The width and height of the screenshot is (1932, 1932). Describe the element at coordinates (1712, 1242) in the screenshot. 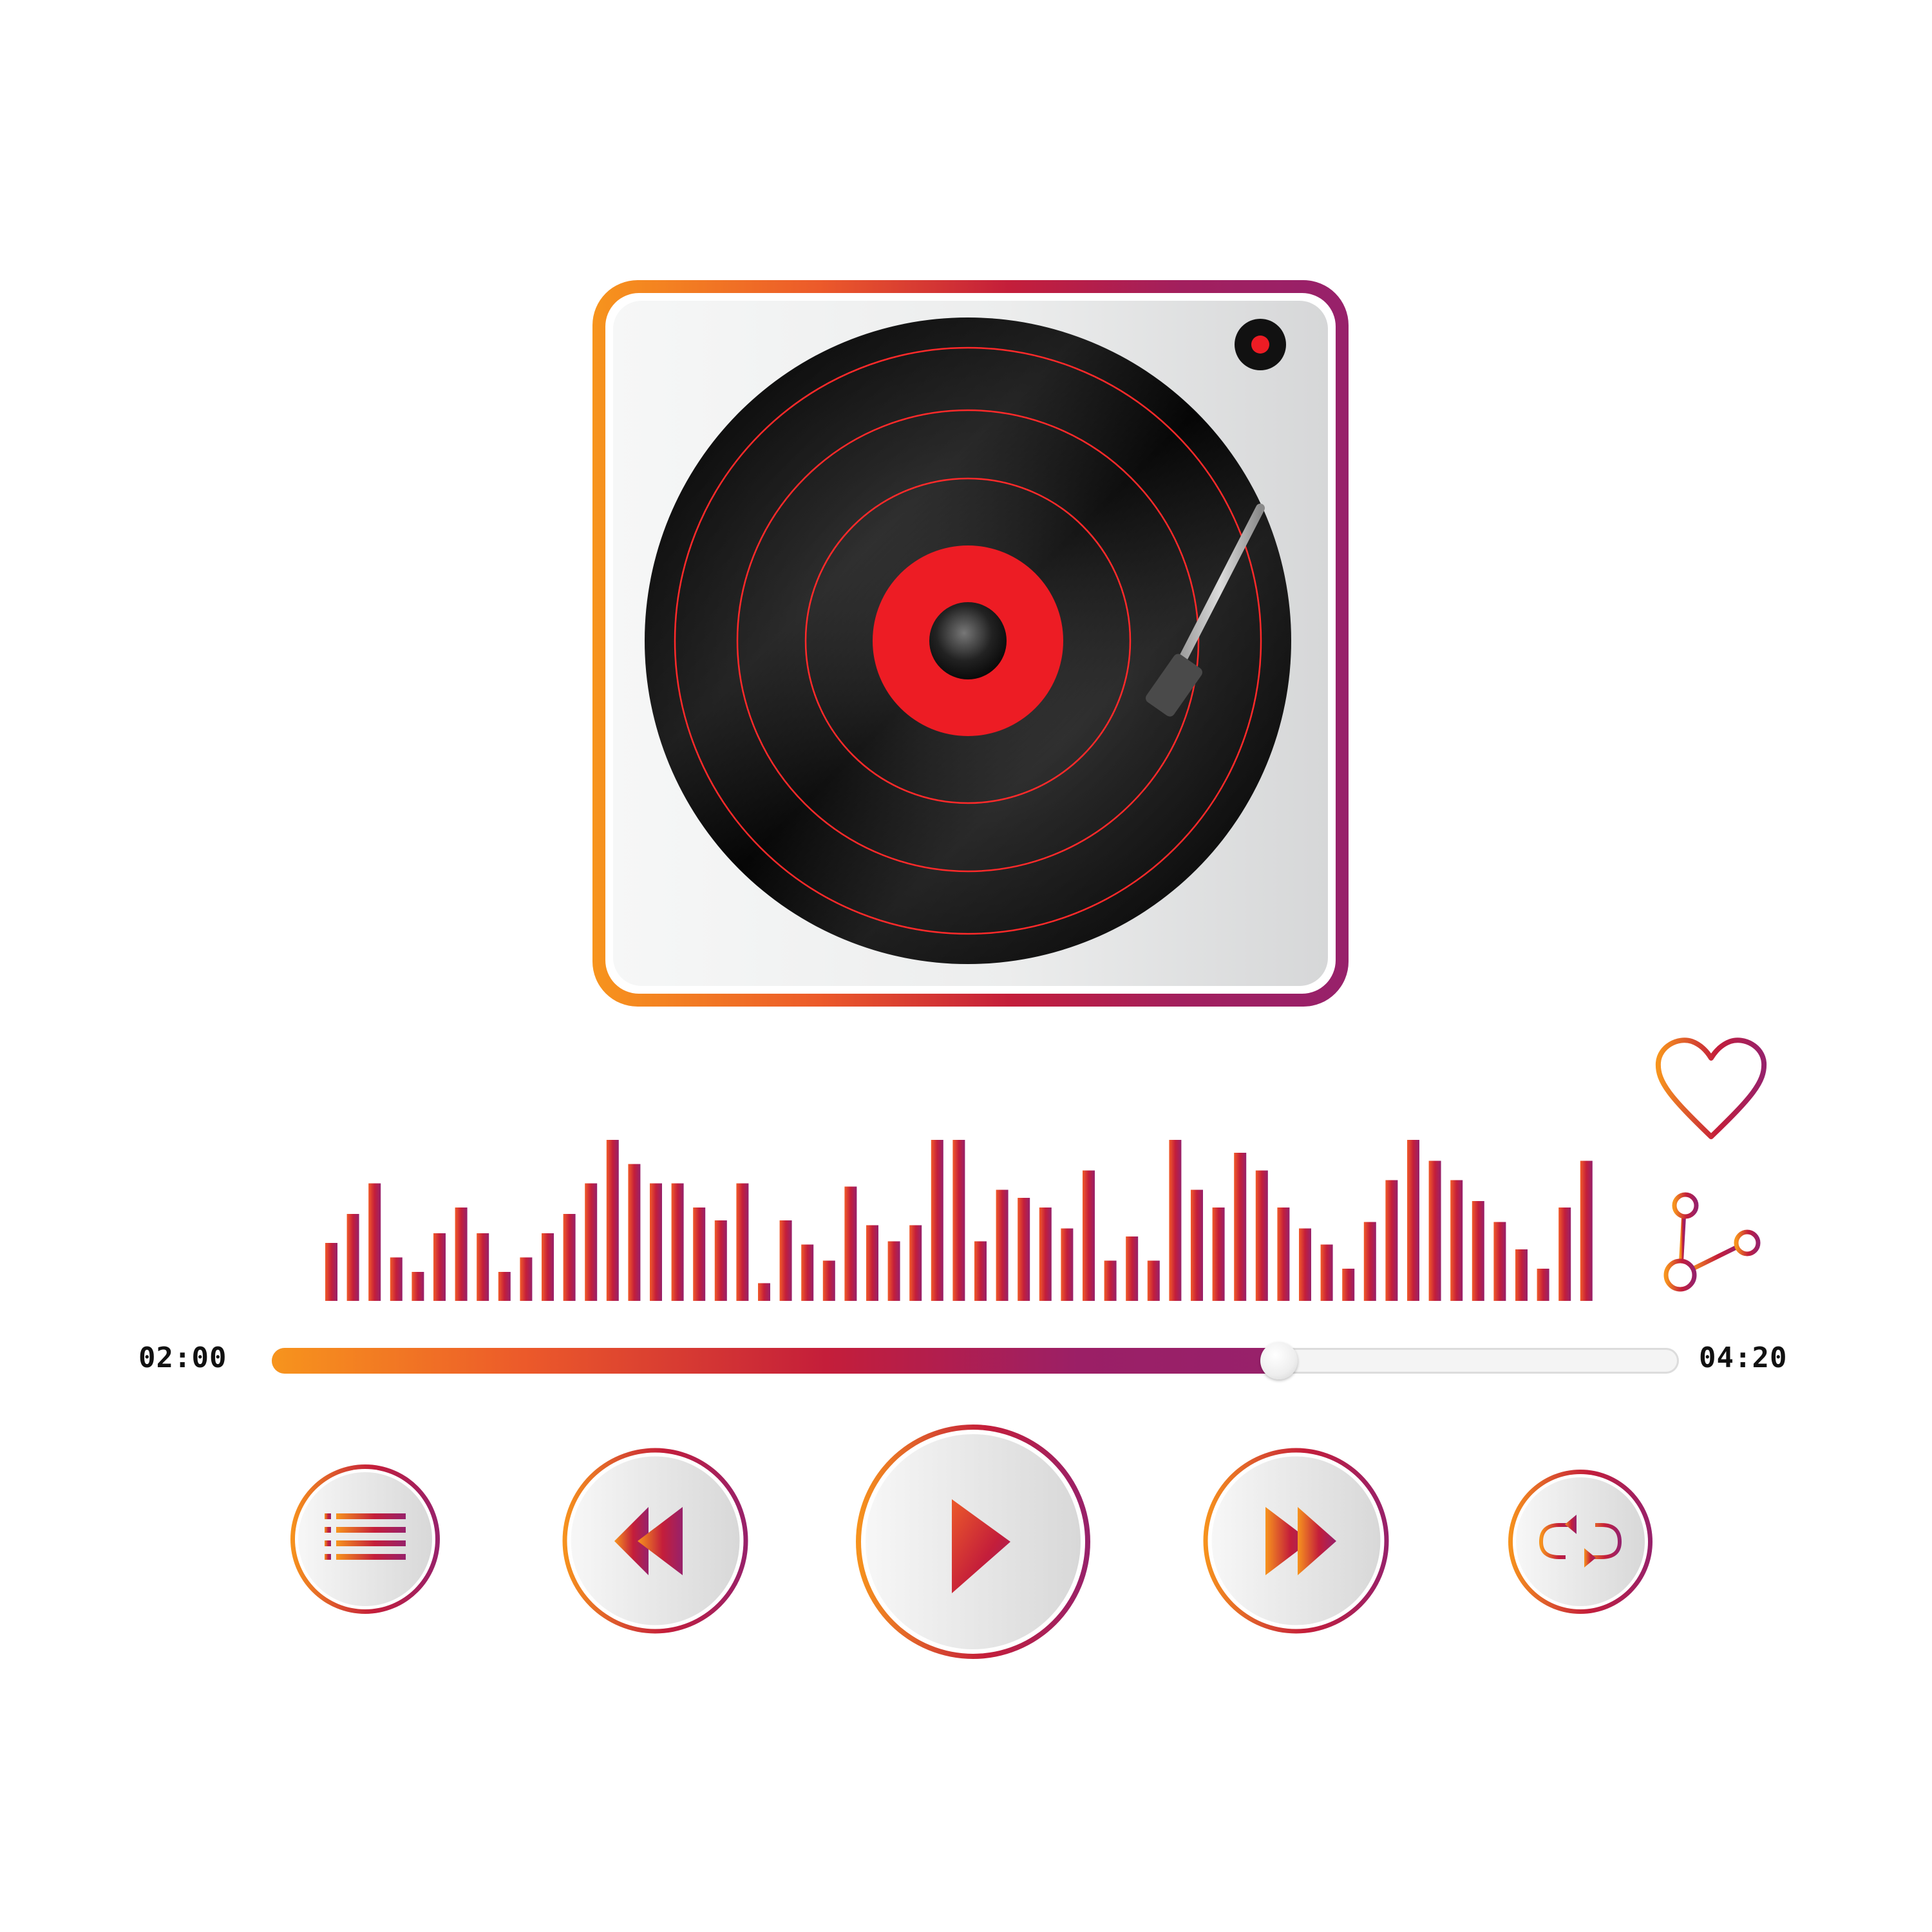

I see `share-icon` at that location.